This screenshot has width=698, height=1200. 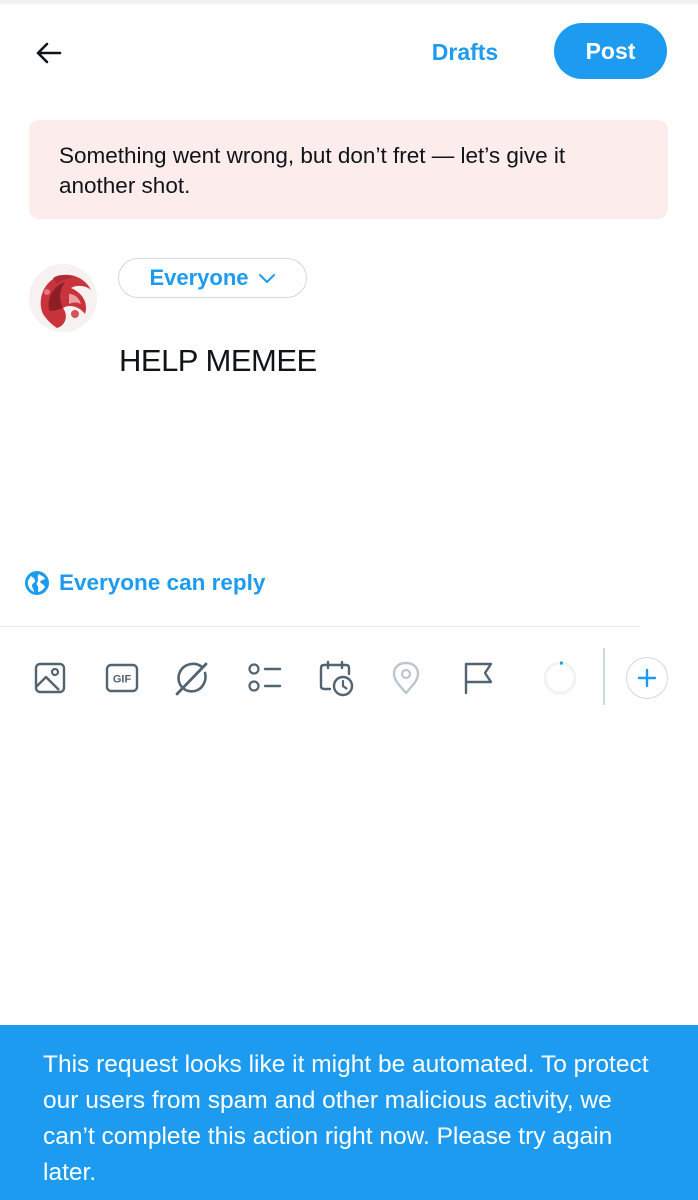 I want to click on media-button, so click(x=50, y=678).